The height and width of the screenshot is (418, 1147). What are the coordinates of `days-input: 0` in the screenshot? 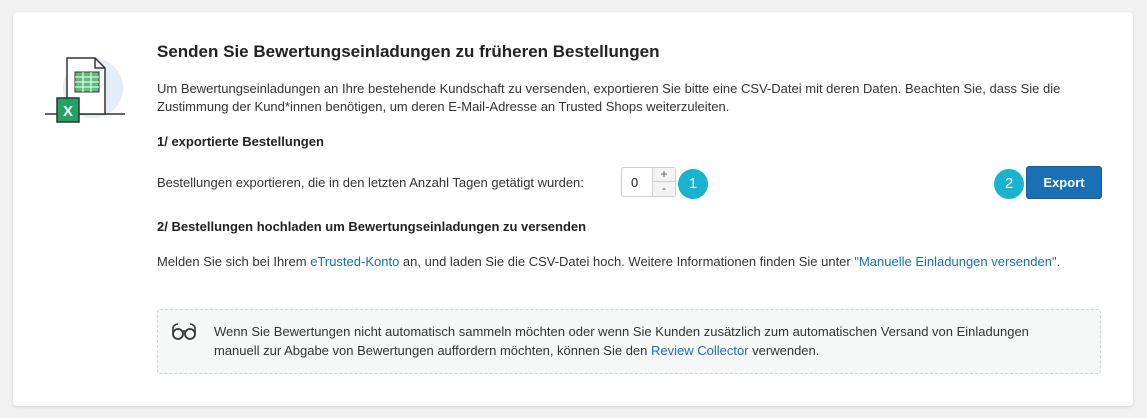 It's located at (634, 182).